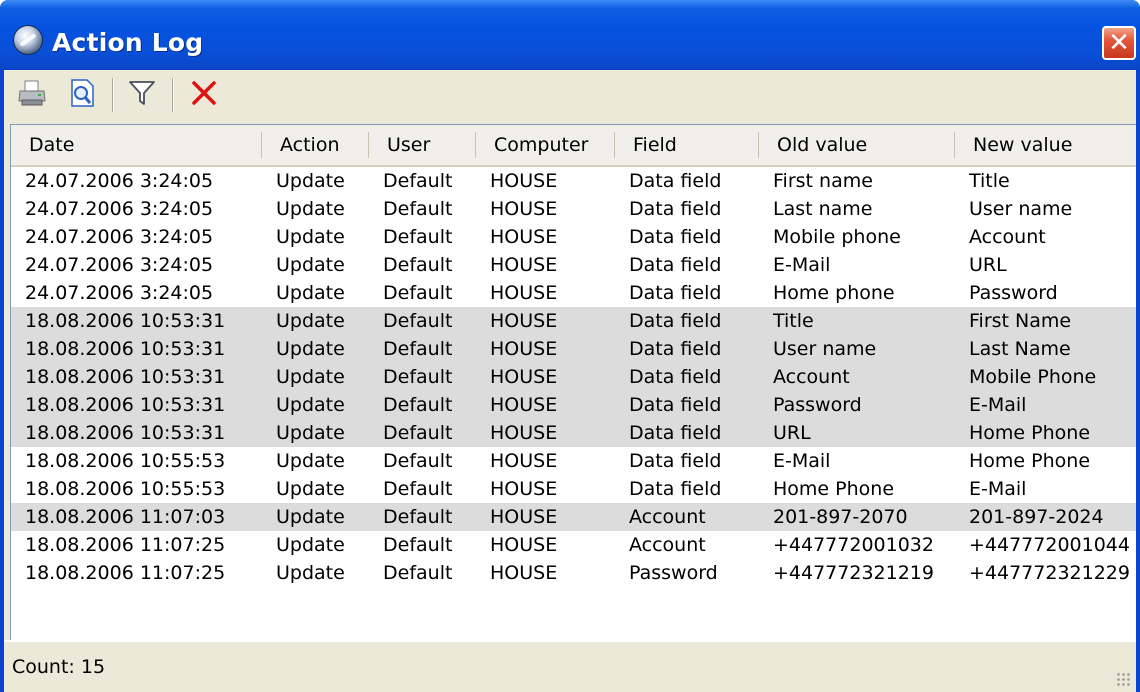  What do you see at coordinates (570, 666) in the screenshot?
I see `status-bar: Count: 15` at bounding box center [570, 666].